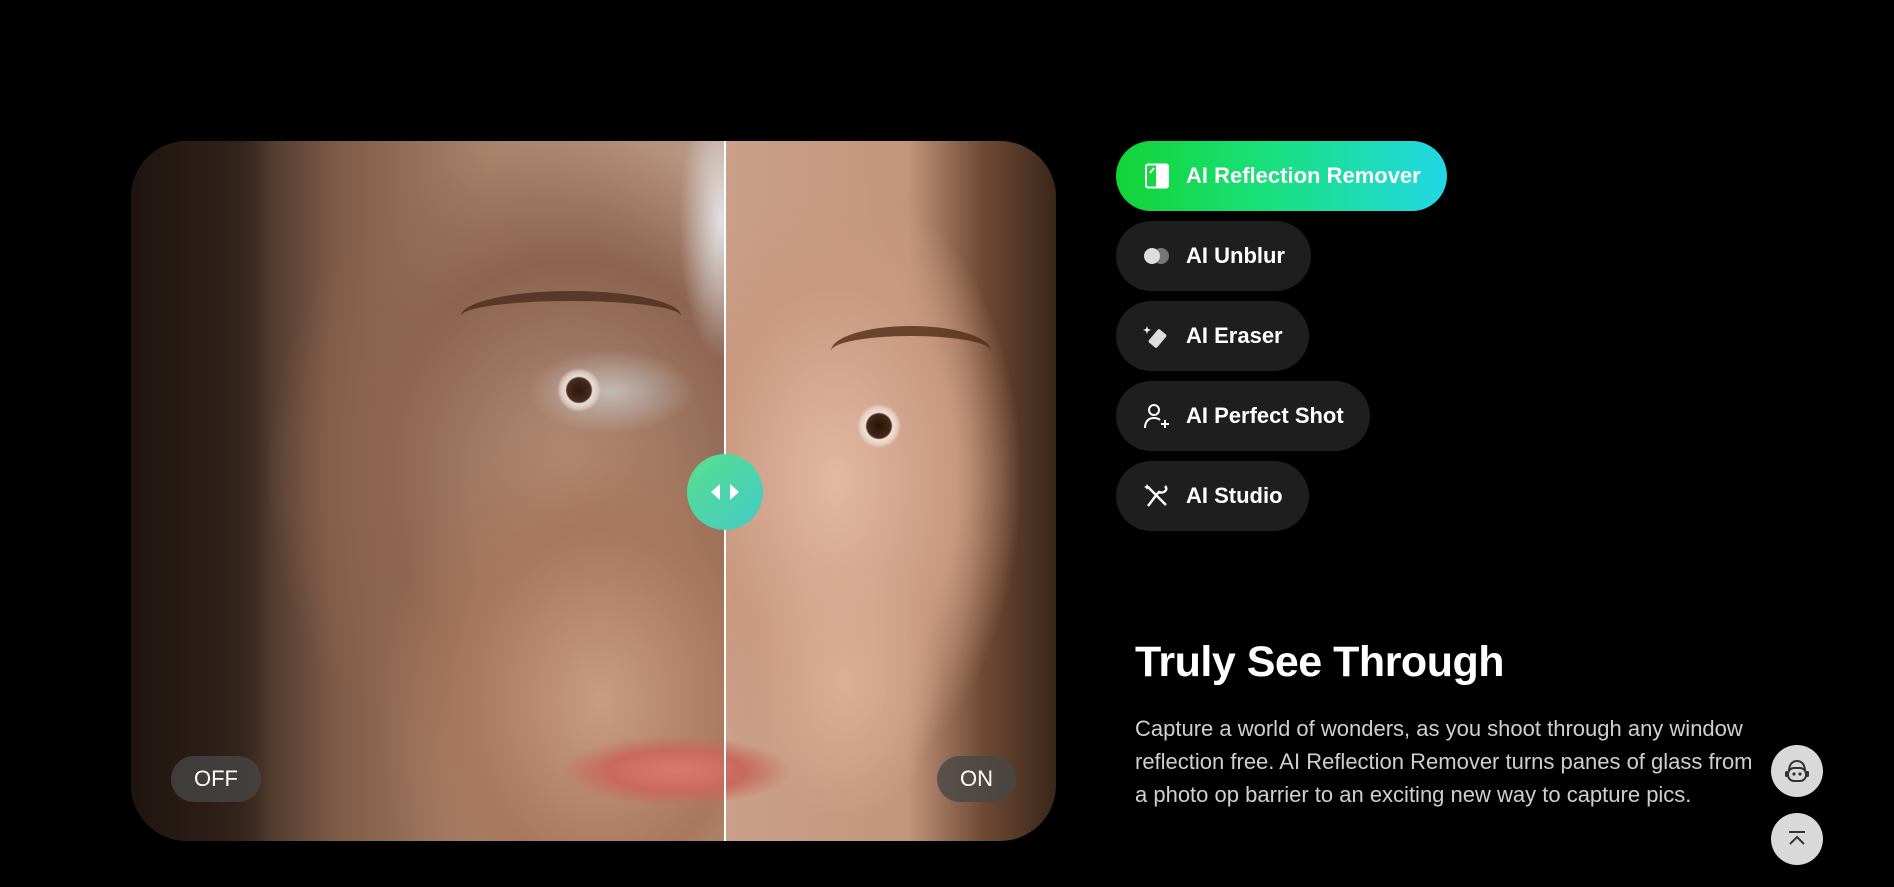 This screenshot has width=1894, height=887. I want to click on studio-icon, so click(1157, 496).